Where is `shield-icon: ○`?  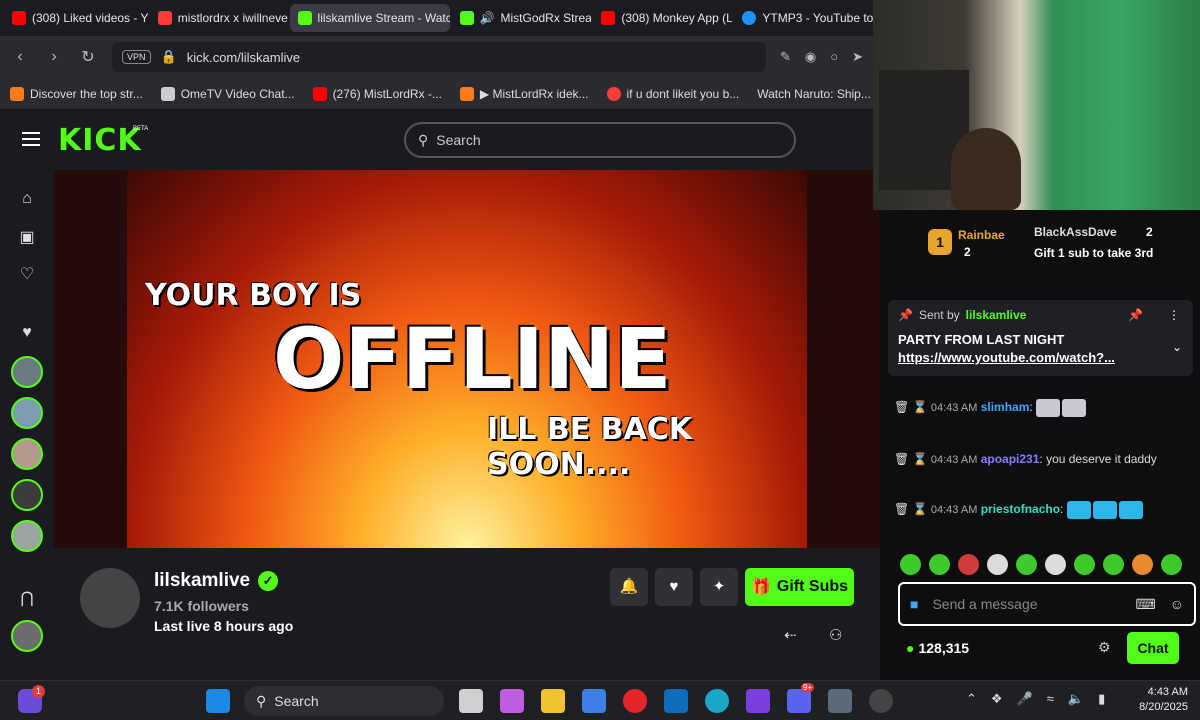
shield-icon: ○ is located at coordinates (834, 57).